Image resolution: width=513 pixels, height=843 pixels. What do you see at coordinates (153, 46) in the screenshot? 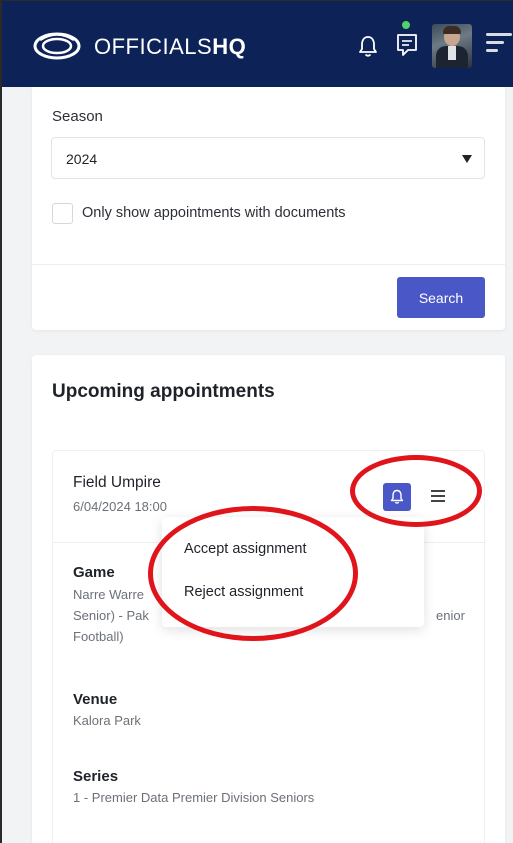
I see `brand-text-light: OFFICIALS` at bounding box center [153, 46].